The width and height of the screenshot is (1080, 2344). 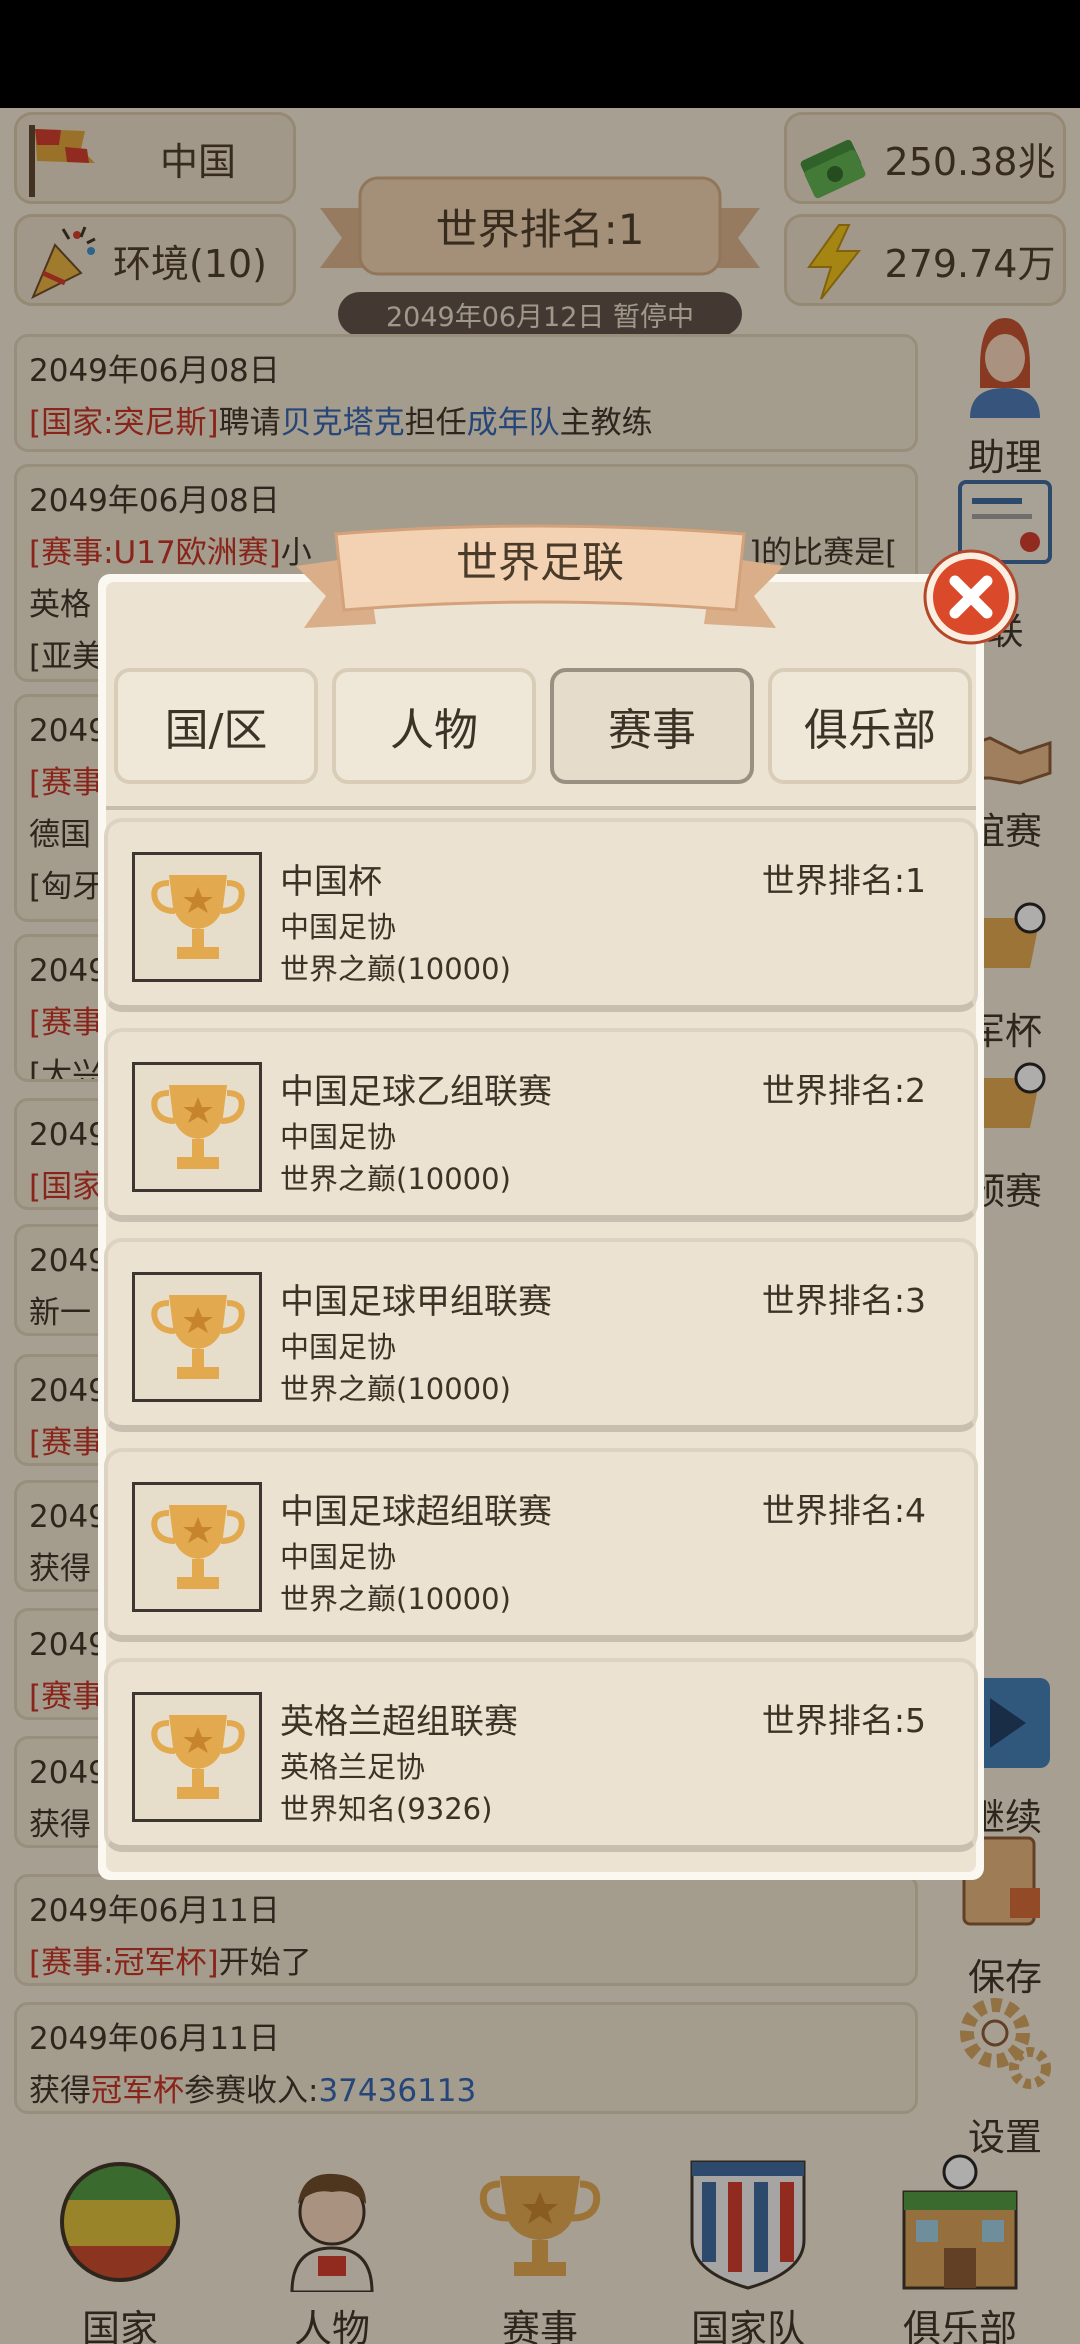 What do you see at coordinates (541, 1335) in the screenshot?
I see `competition-row: 中国足球甲组联赛中国足协世界之巅(10000) 世界排名:3` at bounding box center [541, 1335].